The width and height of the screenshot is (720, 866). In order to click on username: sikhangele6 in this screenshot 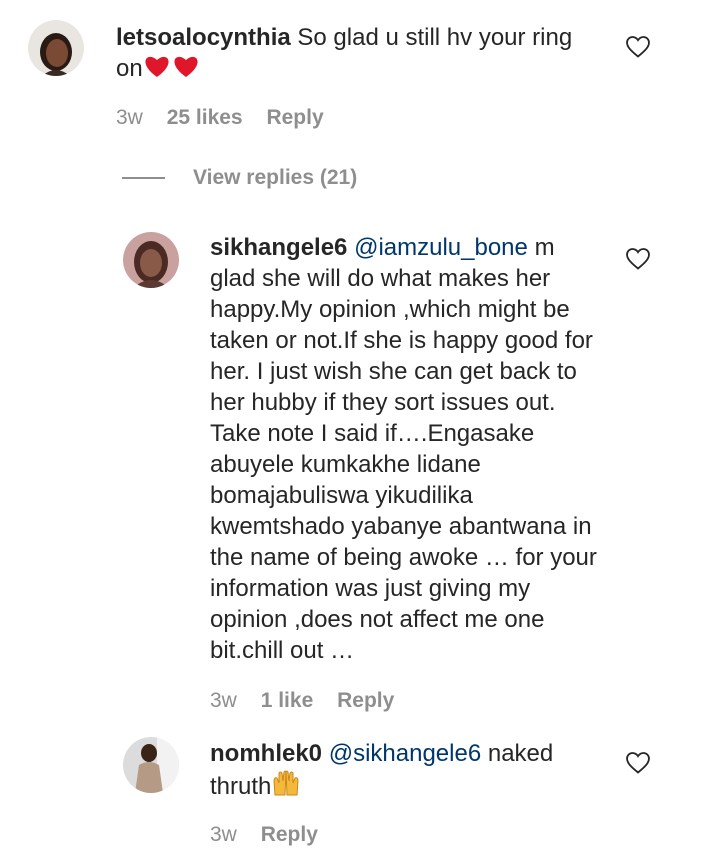, I will do `click(278, 247)`.